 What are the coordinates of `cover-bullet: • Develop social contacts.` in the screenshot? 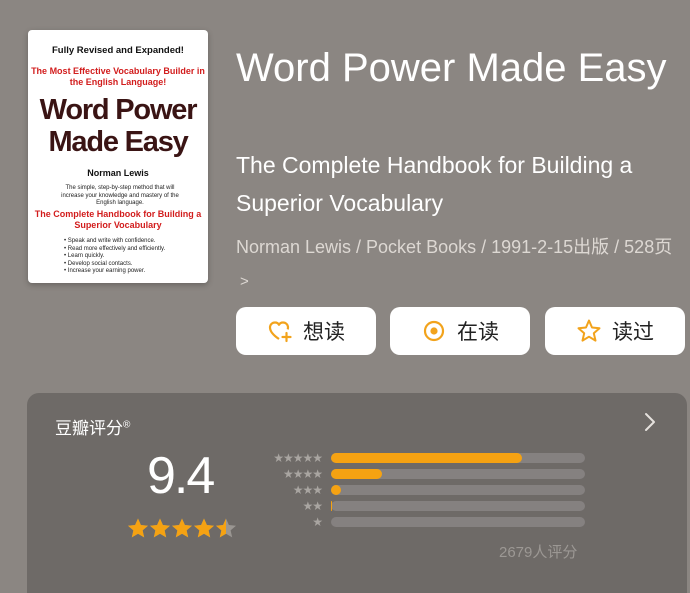 It's located at (98, 263).